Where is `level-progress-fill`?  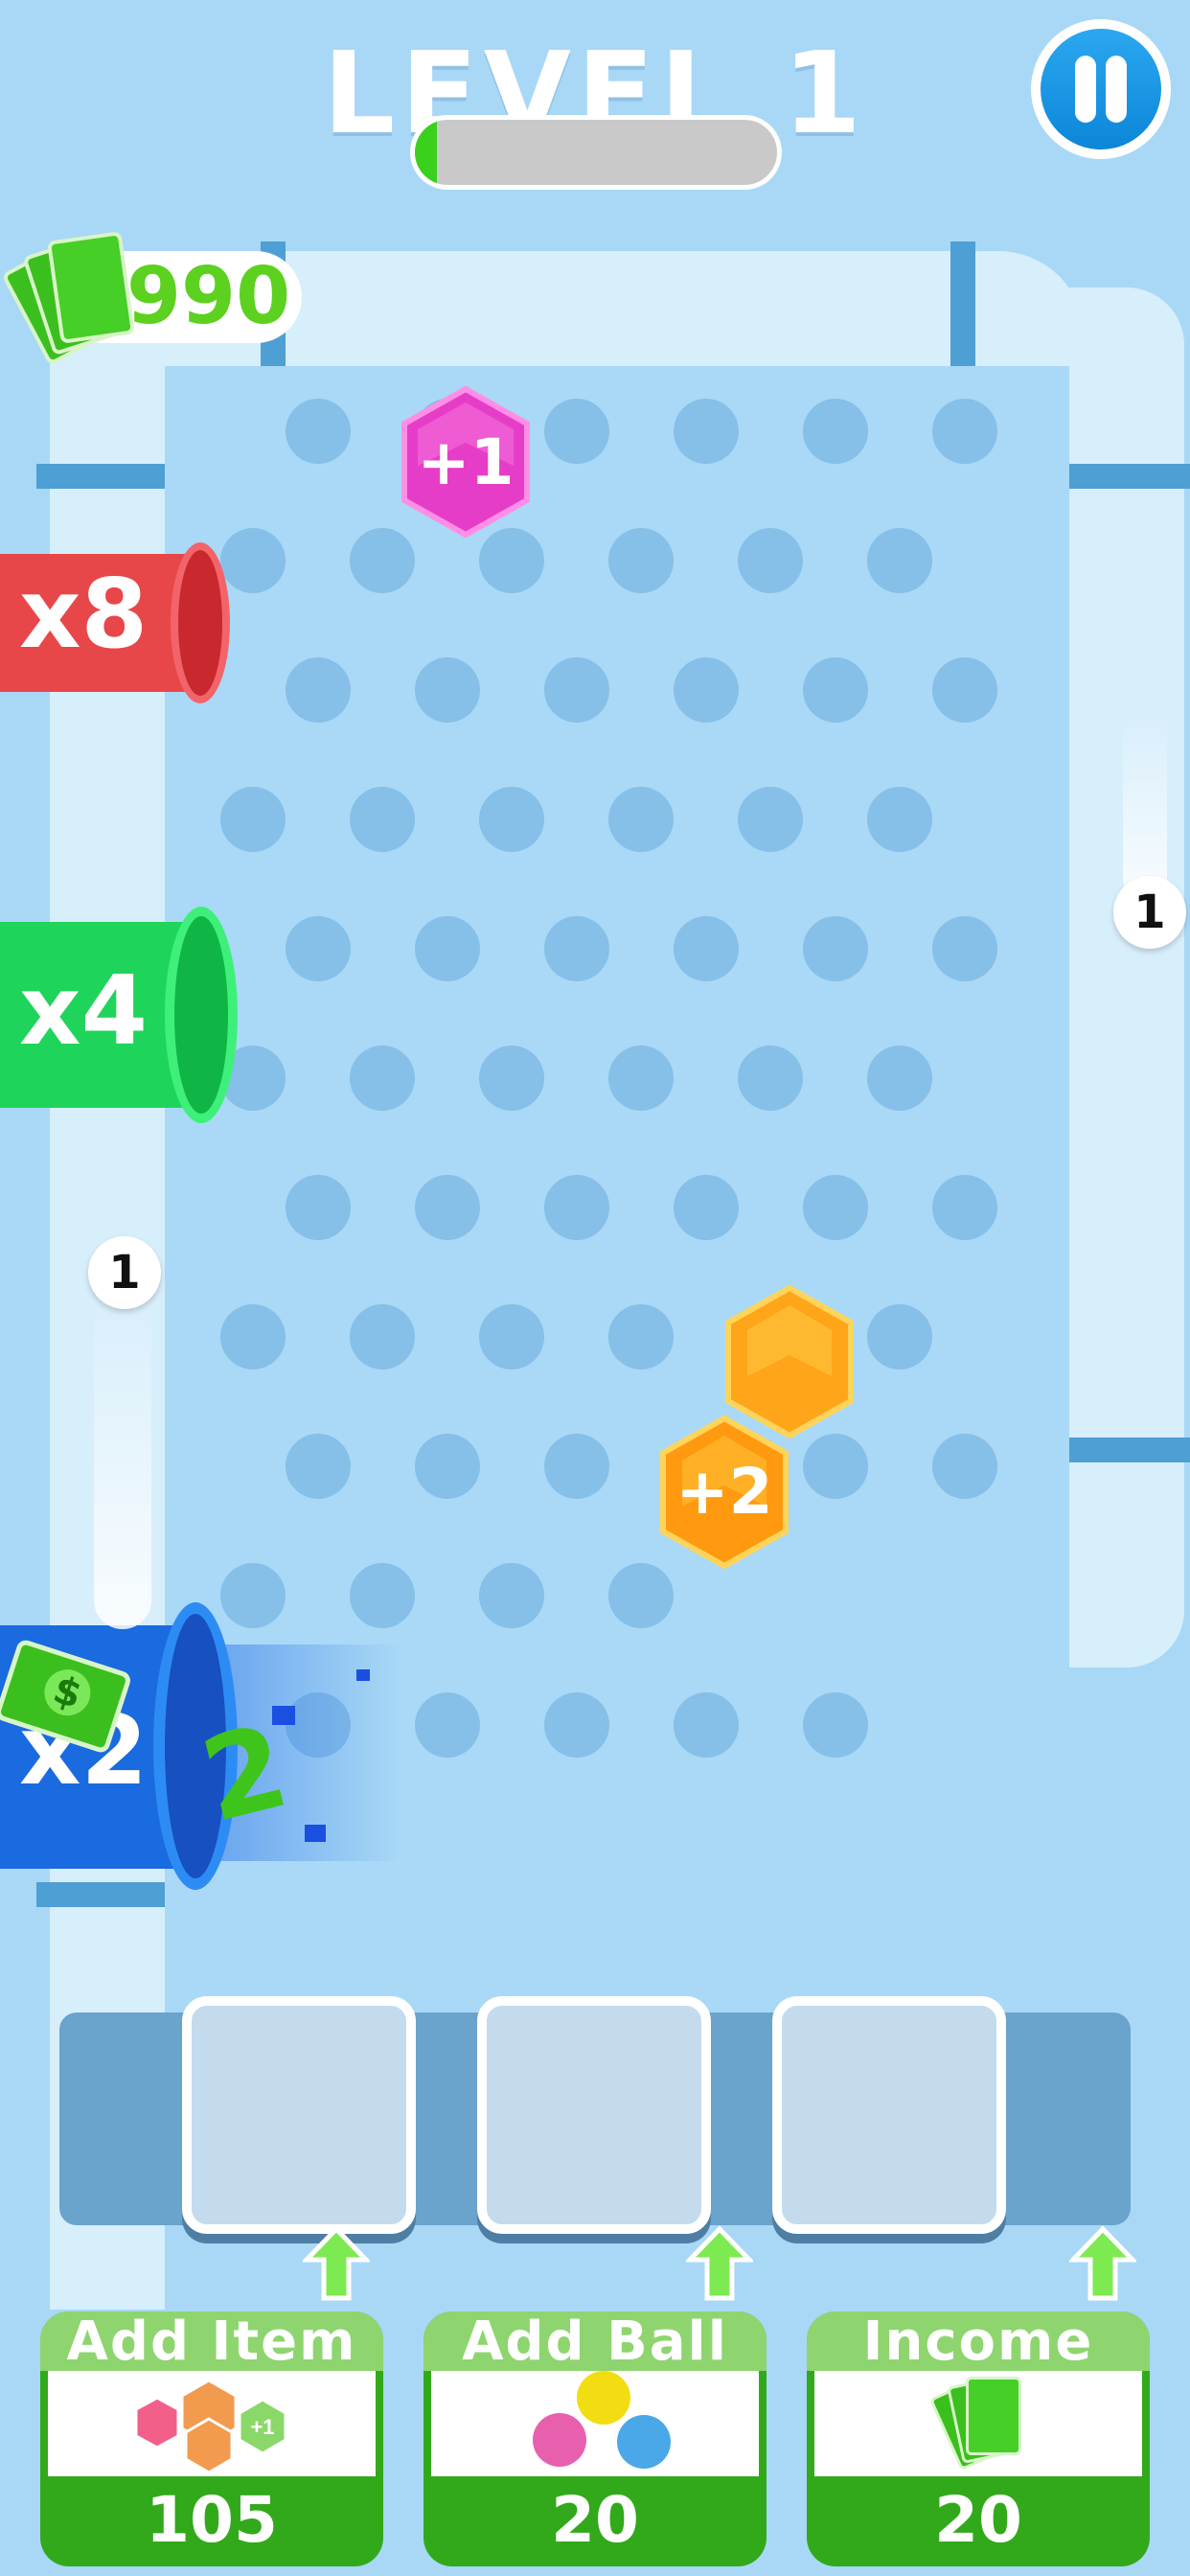 level-progress-fill is located at coordinates (426, 152).